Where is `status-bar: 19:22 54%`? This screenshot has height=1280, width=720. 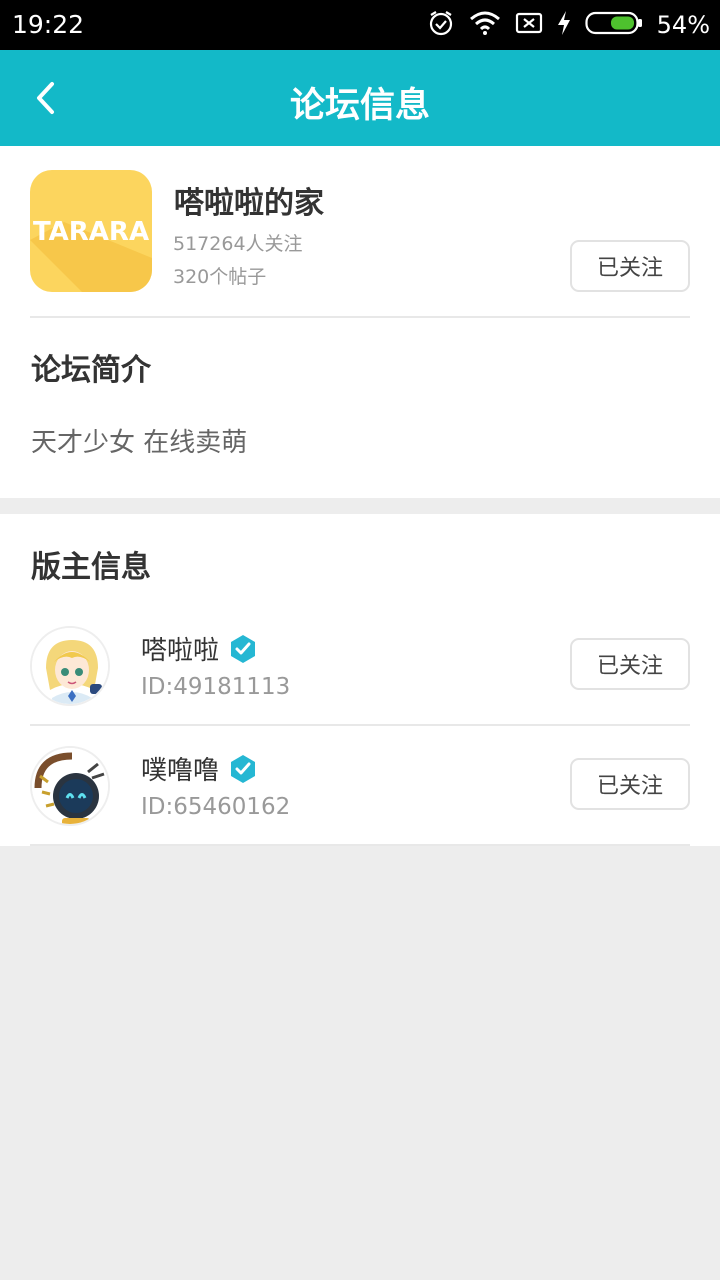
status-bar: 19:22 54% is located at coordinates (360, 25).